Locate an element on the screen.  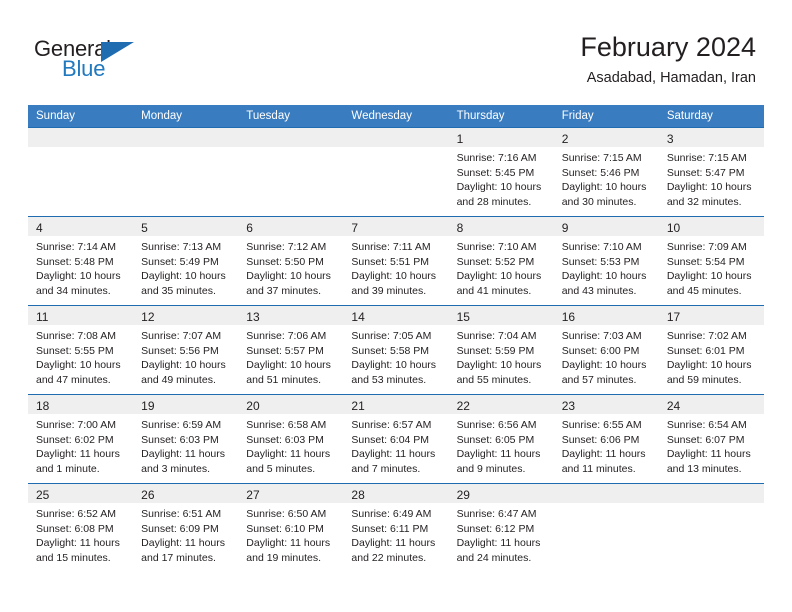
sunset-text: Sunset: 5:57 PM is located at coordinates (285, 350).